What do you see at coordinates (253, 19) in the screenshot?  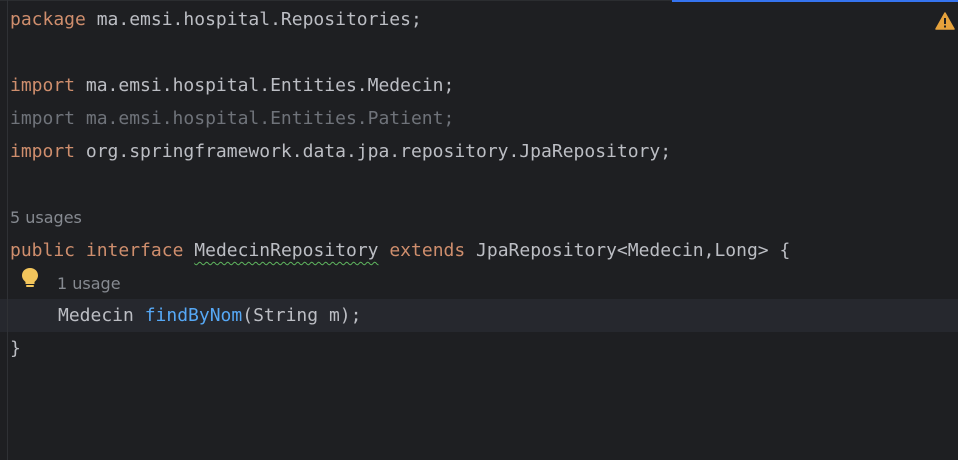 I see `package-name: ma.emsi.hospital.Repositories;` at bounding box center [253, 19].